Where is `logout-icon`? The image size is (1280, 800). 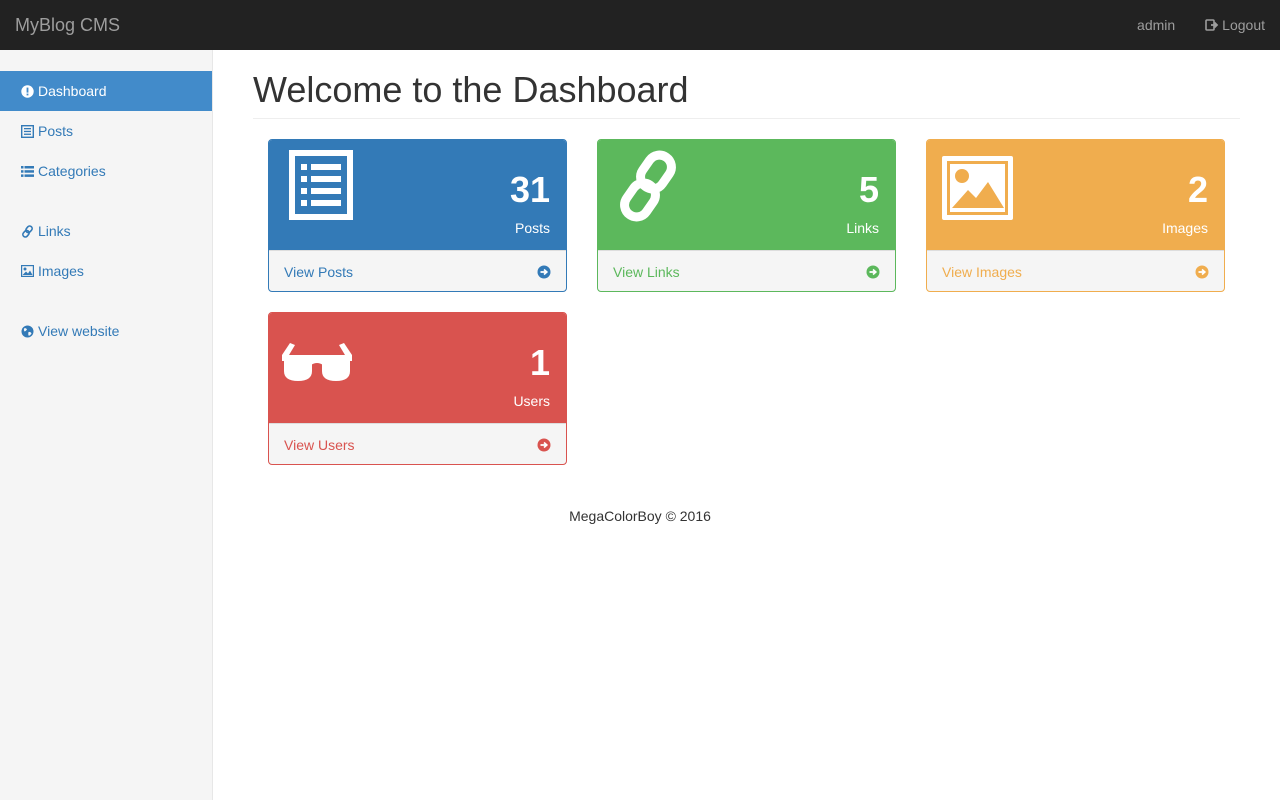 logout-icon is located at coordinates (1212, 25).